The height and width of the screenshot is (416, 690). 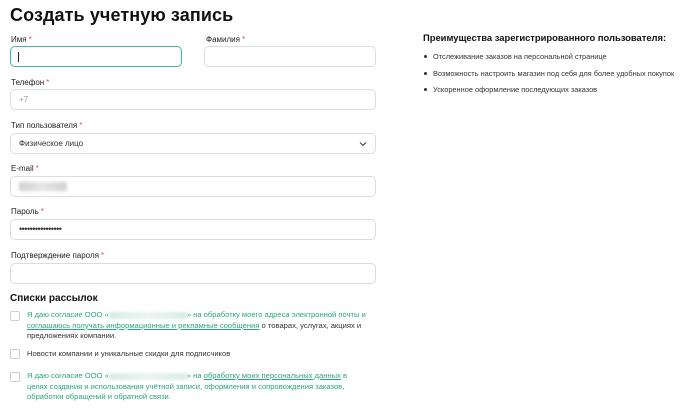 What do you see at coordinates (40, 229) in the screenshot?
I see `password-mask: ••••••••••••••••` at bounding box center [40, 229].